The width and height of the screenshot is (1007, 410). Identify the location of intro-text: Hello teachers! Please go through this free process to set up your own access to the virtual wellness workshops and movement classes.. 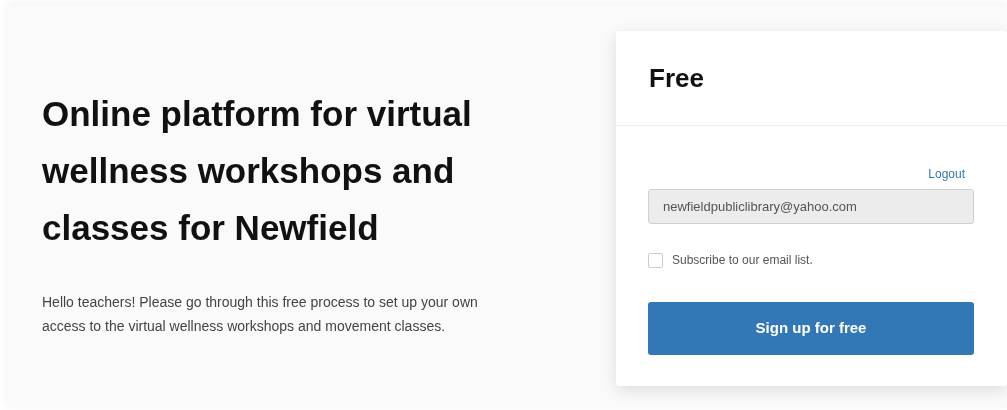
(260, 314).